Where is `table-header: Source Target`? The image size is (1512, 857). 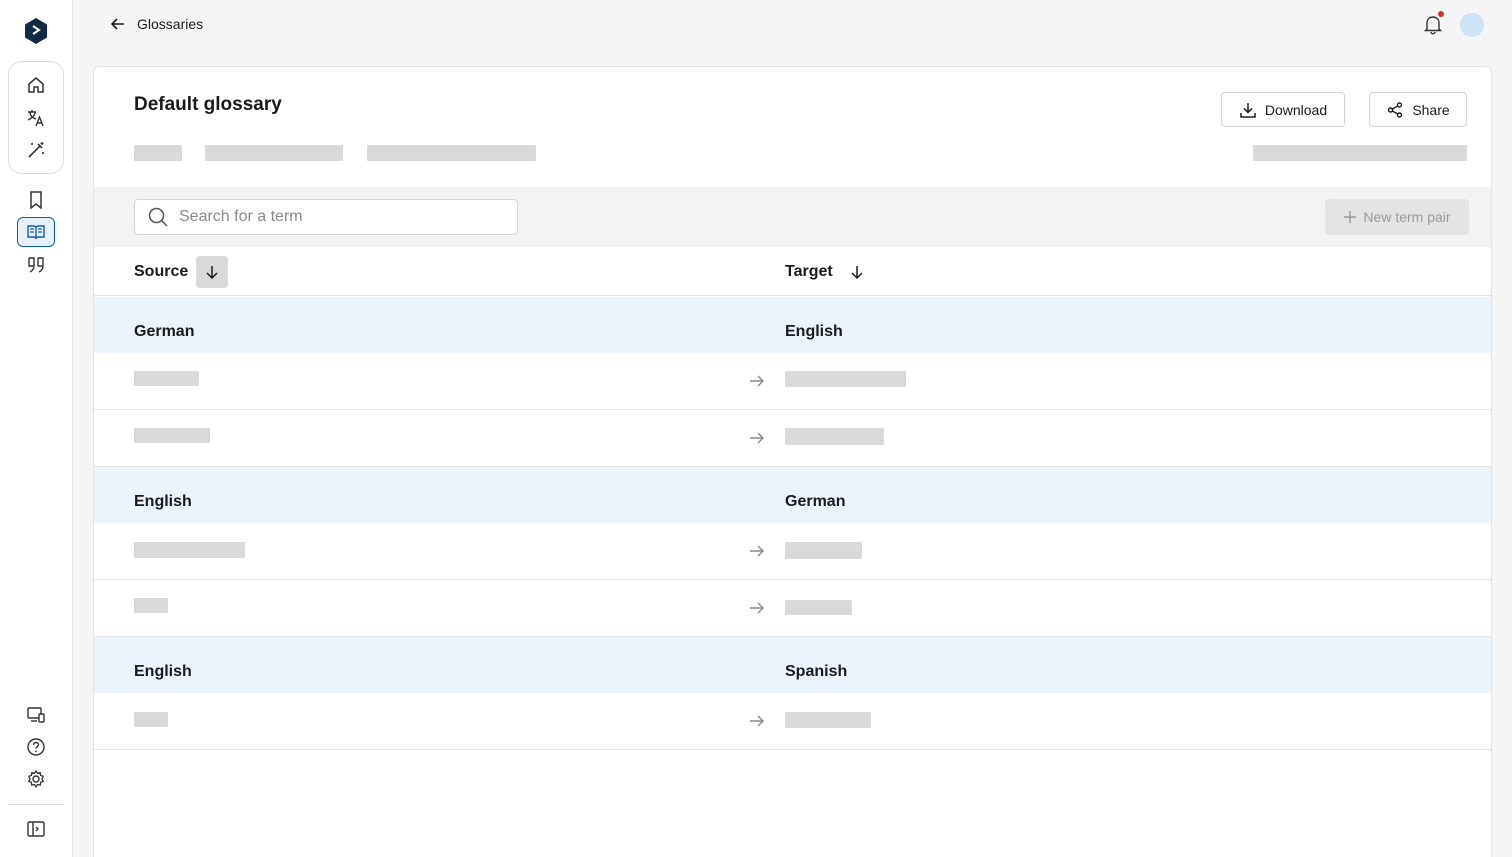
table-header: Source Target is located at coordinates (792, 271).